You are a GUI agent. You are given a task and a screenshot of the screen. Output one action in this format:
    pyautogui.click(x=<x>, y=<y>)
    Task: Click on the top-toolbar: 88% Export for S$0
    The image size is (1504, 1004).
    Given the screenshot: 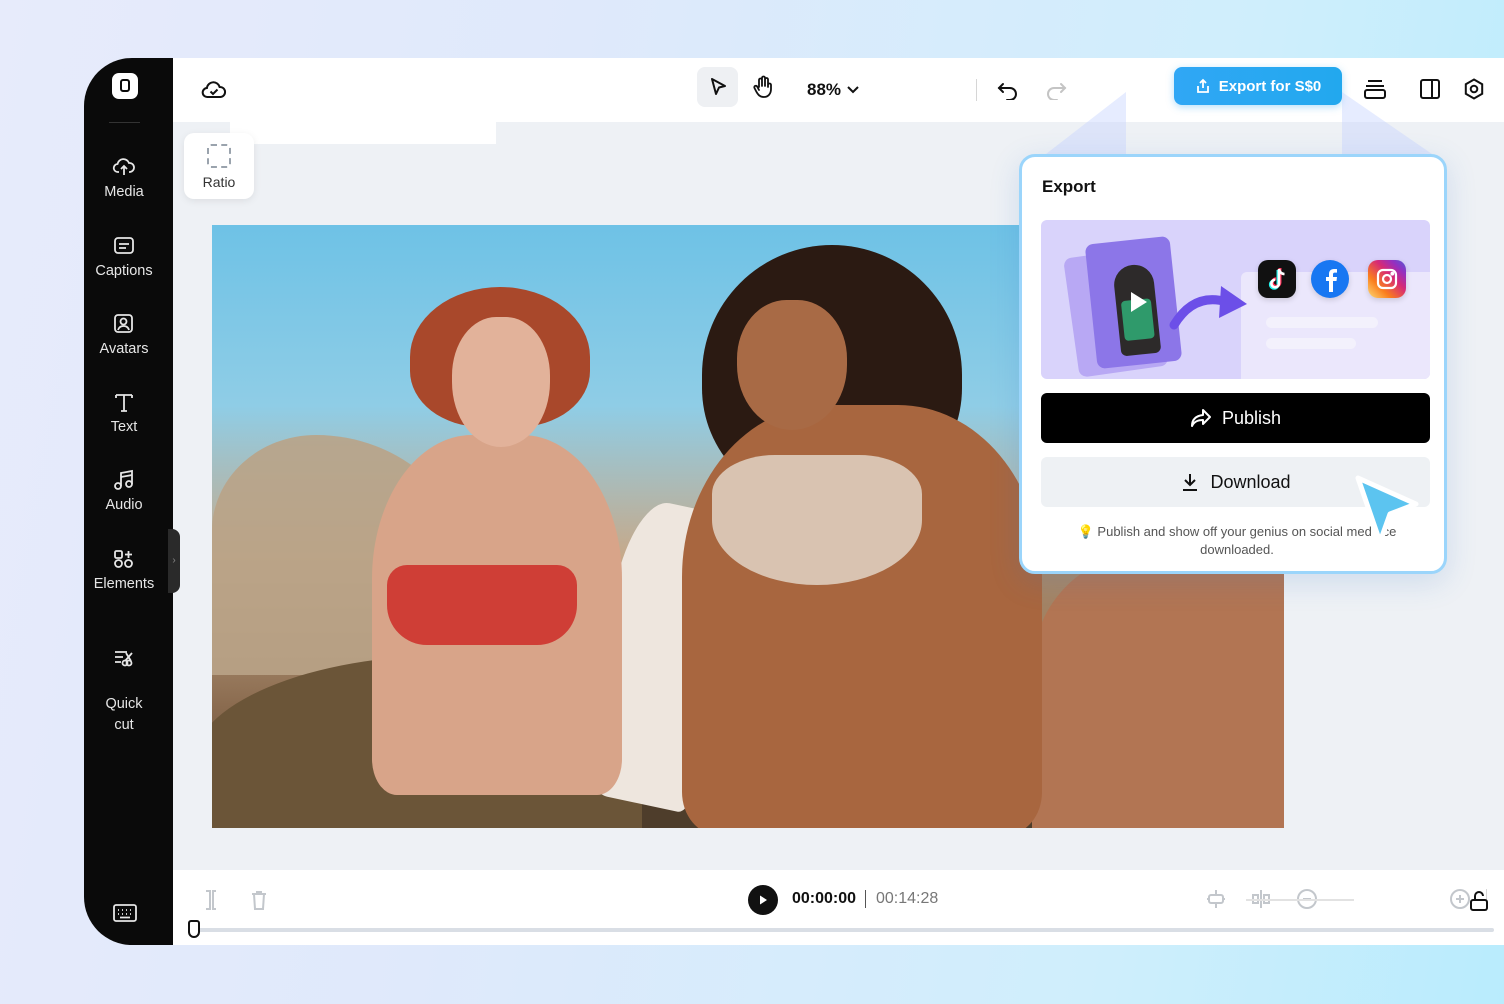 What is the action you would take?
    pyautogui.click(x=838, y=90)
    